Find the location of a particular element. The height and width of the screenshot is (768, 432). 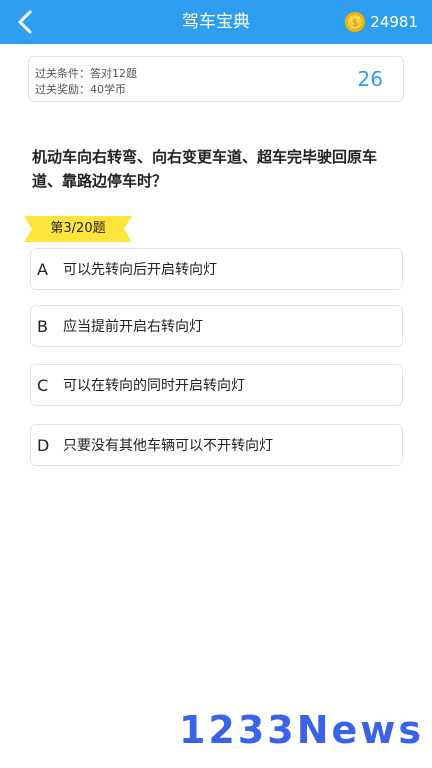

option-letter: D is located at coordinates (43, 445).